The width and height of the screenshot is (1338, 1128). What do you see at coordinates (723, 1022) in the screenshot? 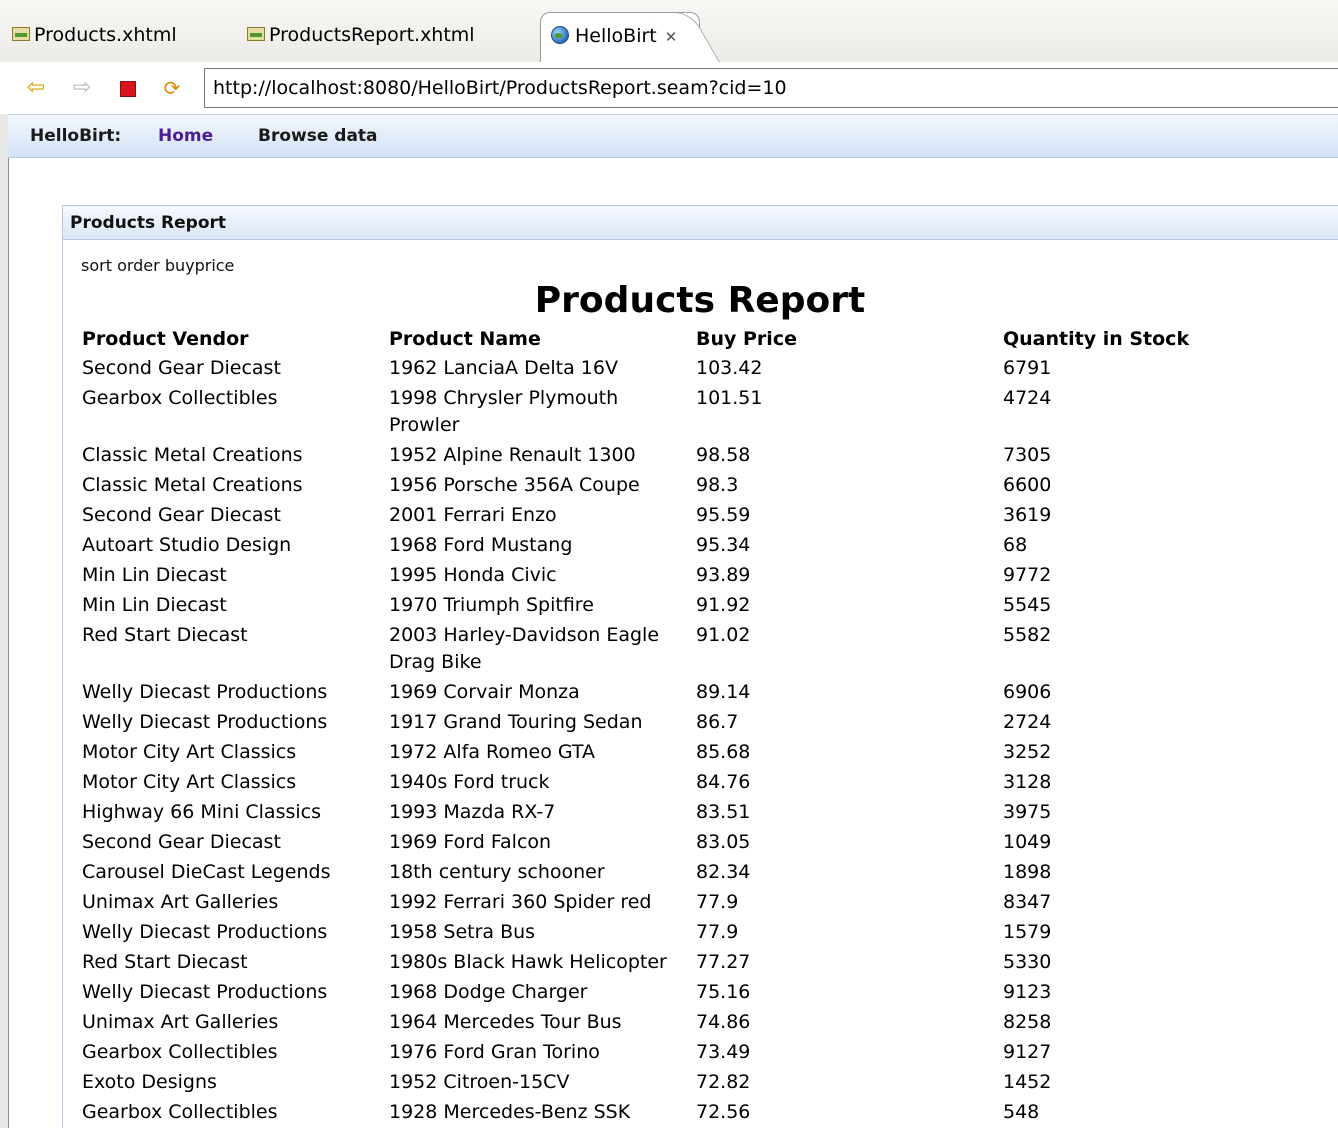
I see `cell-buy-price: 74.86` at bounding box center [723, 1022].